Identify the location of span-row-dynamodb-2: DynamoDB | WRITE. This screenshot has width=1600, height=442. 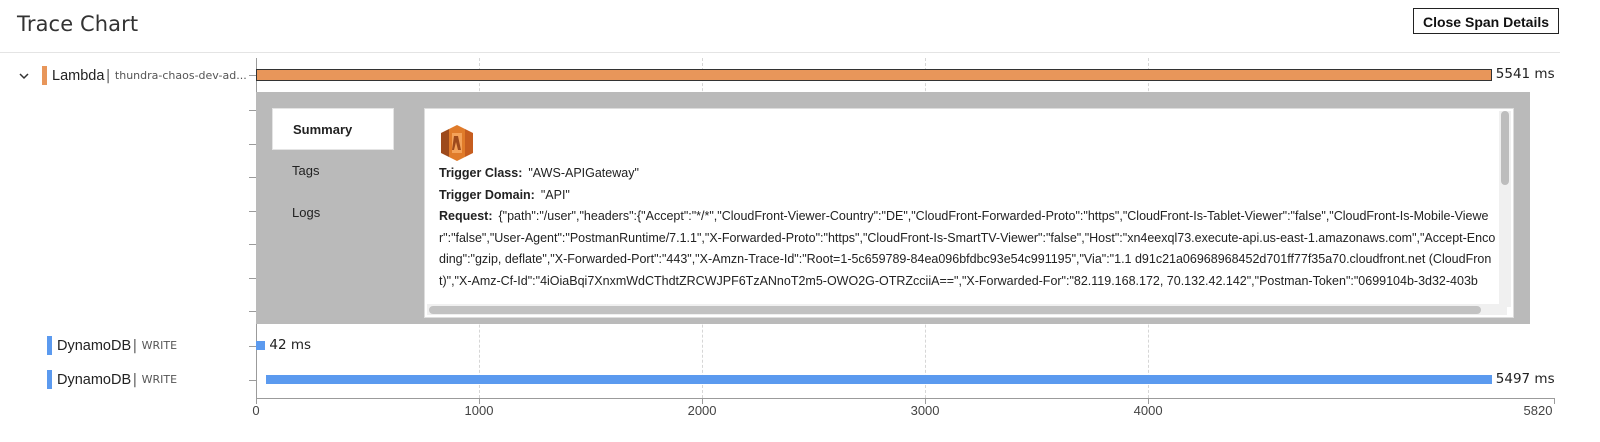
(112, 379).